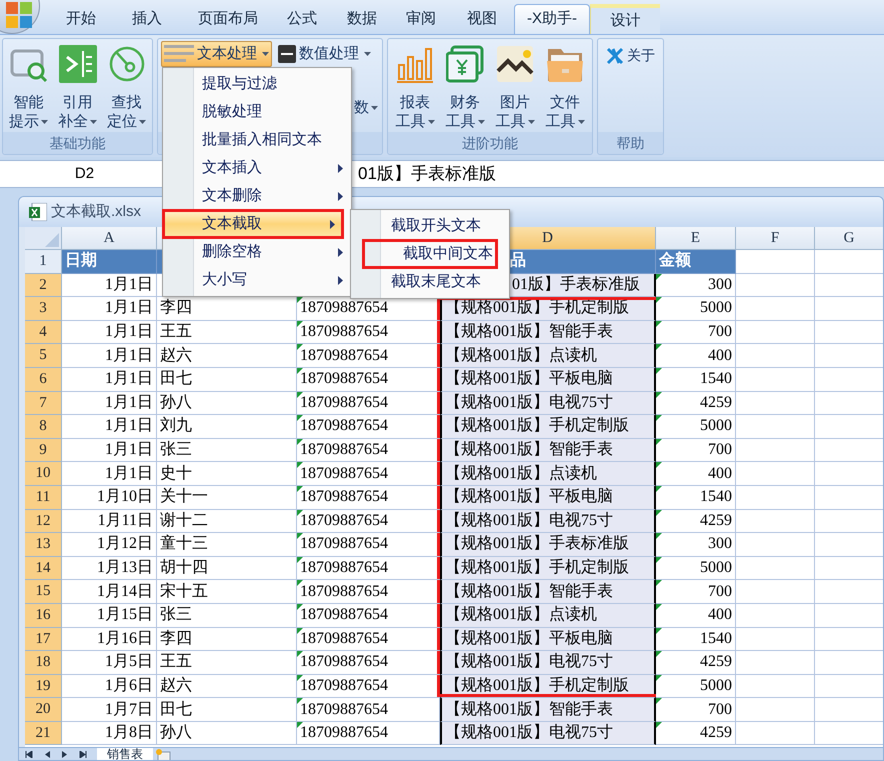 This screenshot has height=761, width=884. What do you see at coordinates (490, 143) in the screenshot?
I see `group-label: 进阶功能` at bounding box center [490, 143].